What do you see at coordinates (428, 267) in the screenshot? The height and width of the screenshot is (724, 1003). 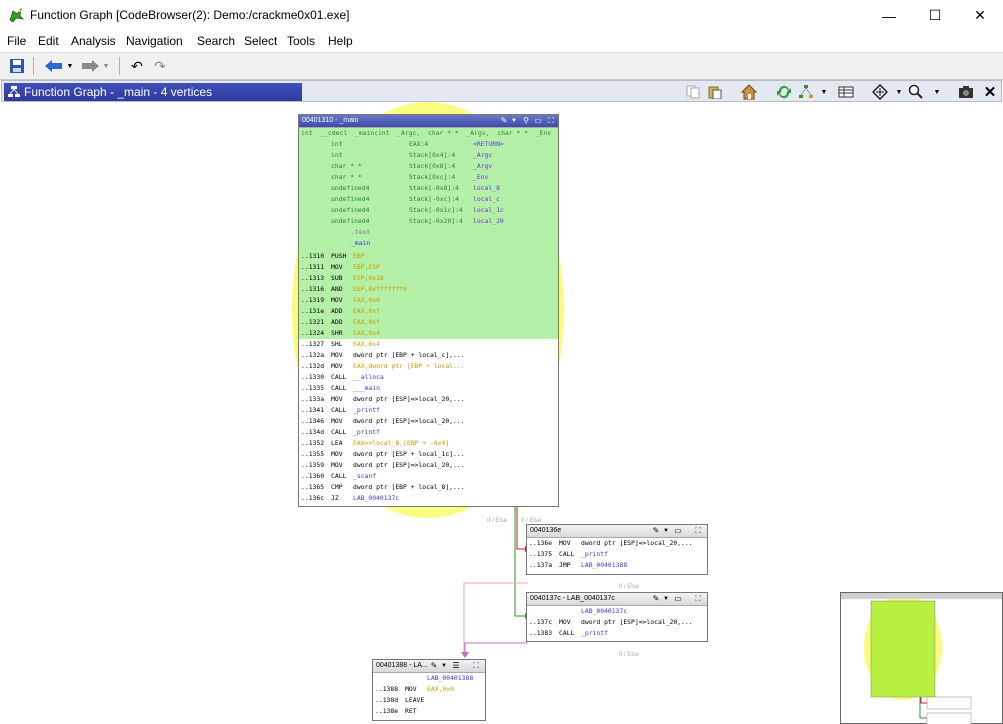 I see `instruction-row: ..1311 MOV EBP,ESP` at bounding box center [428, 267].